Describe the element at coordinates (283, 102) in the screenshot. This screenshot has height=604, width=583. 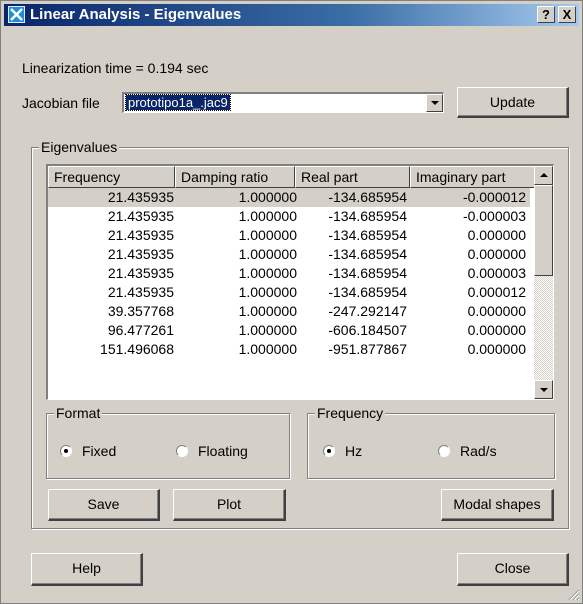
I see `jacobian-file-select: prototipo1a_.jac9` at that location.